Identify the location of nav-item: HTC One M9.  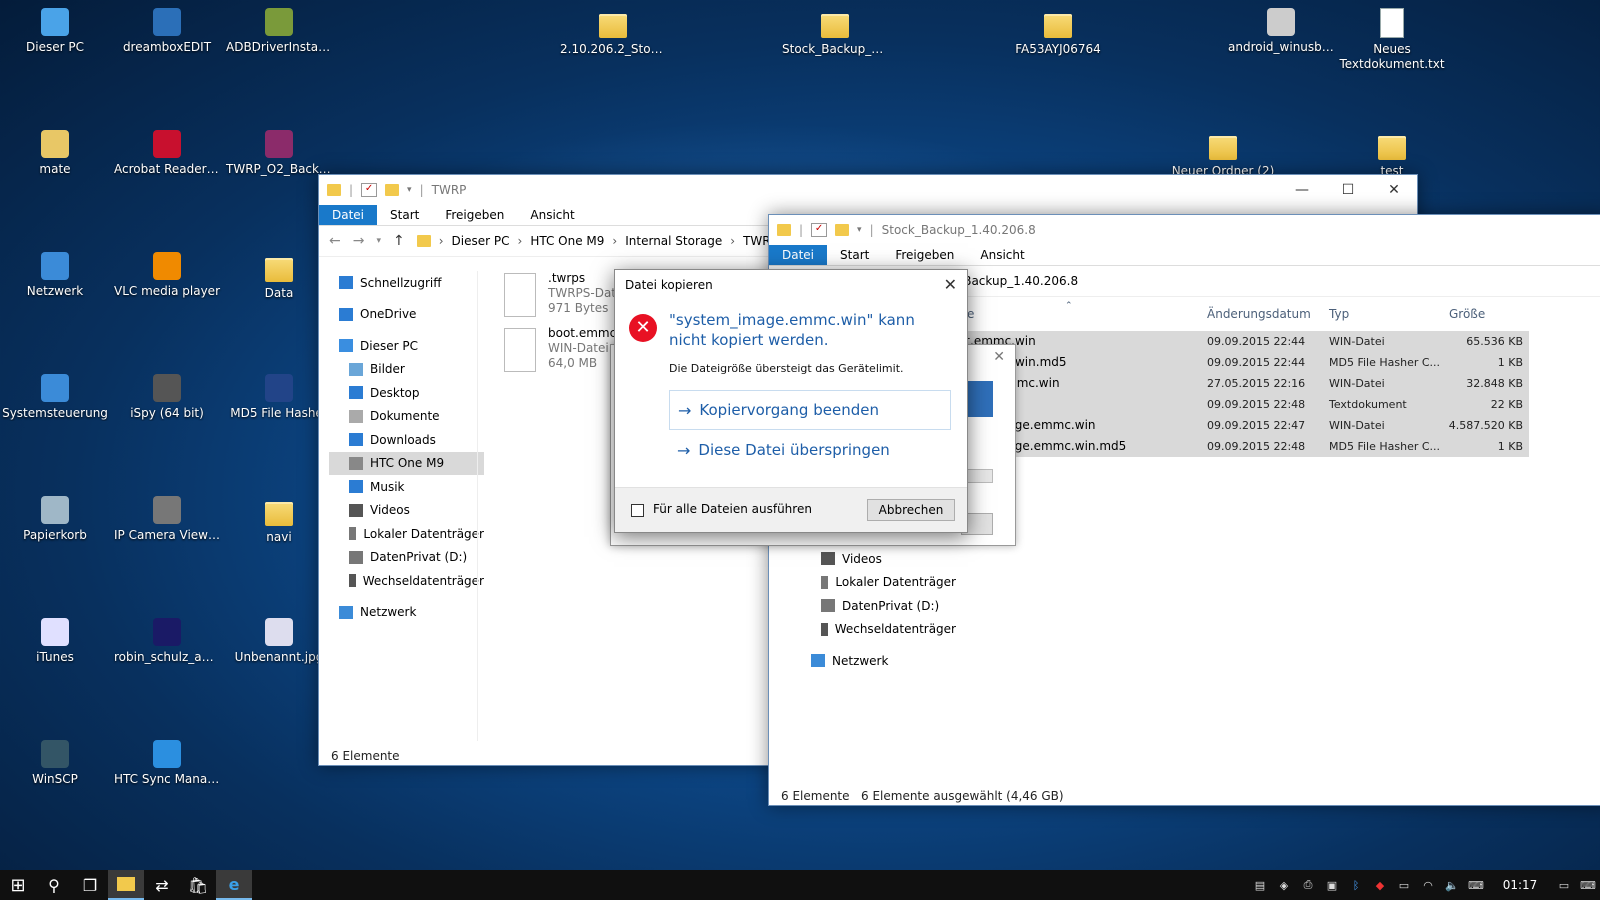
(406, 463).